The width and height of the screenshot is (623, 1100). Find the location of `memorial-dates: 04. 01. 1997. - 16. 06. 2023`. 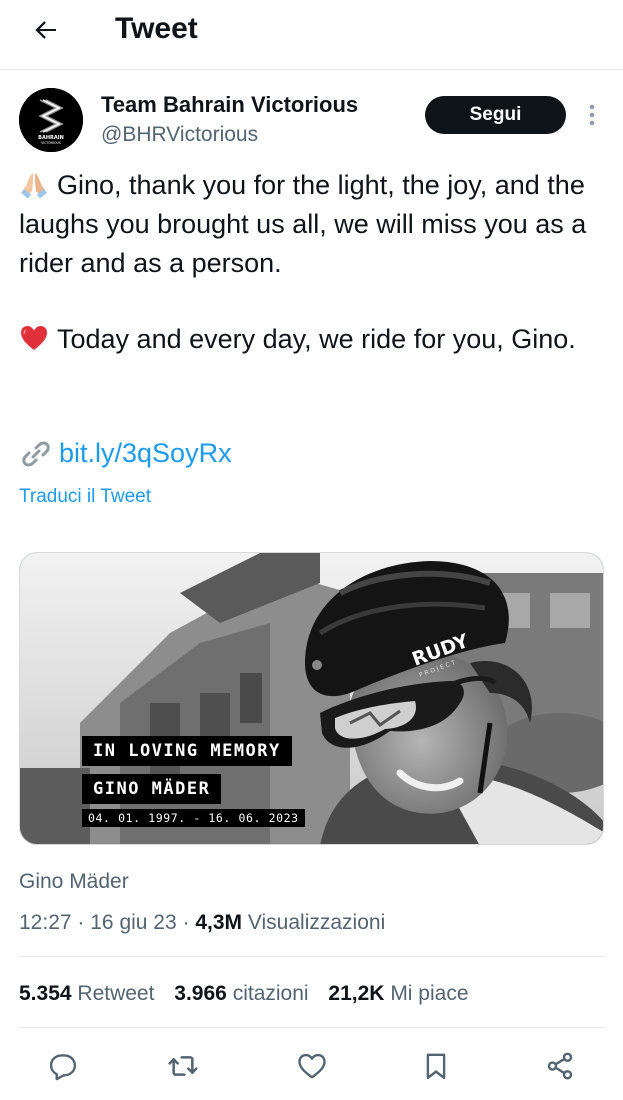

memorial-dates: 04. 01. 1997. - 16. 06. 2023 is located at coordinates (193, 818).